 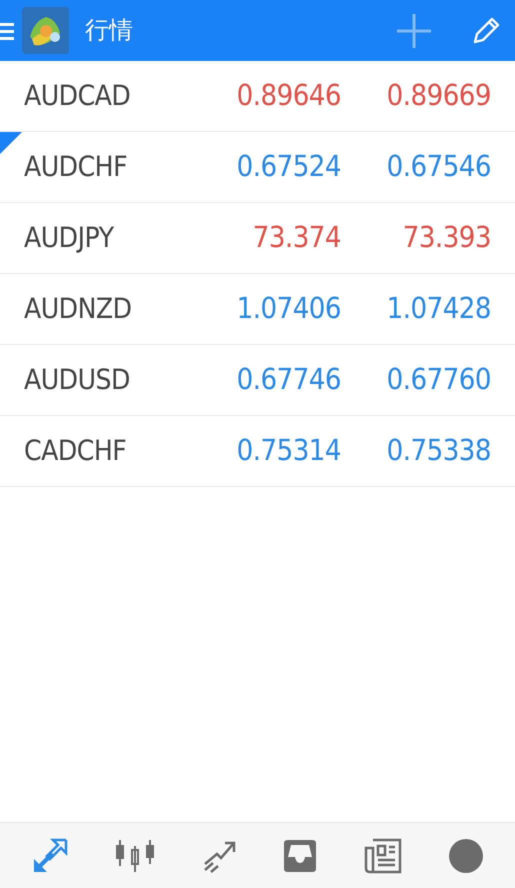 I want to click on symbol-text: AUDJPY, so click(x=69, y=238).